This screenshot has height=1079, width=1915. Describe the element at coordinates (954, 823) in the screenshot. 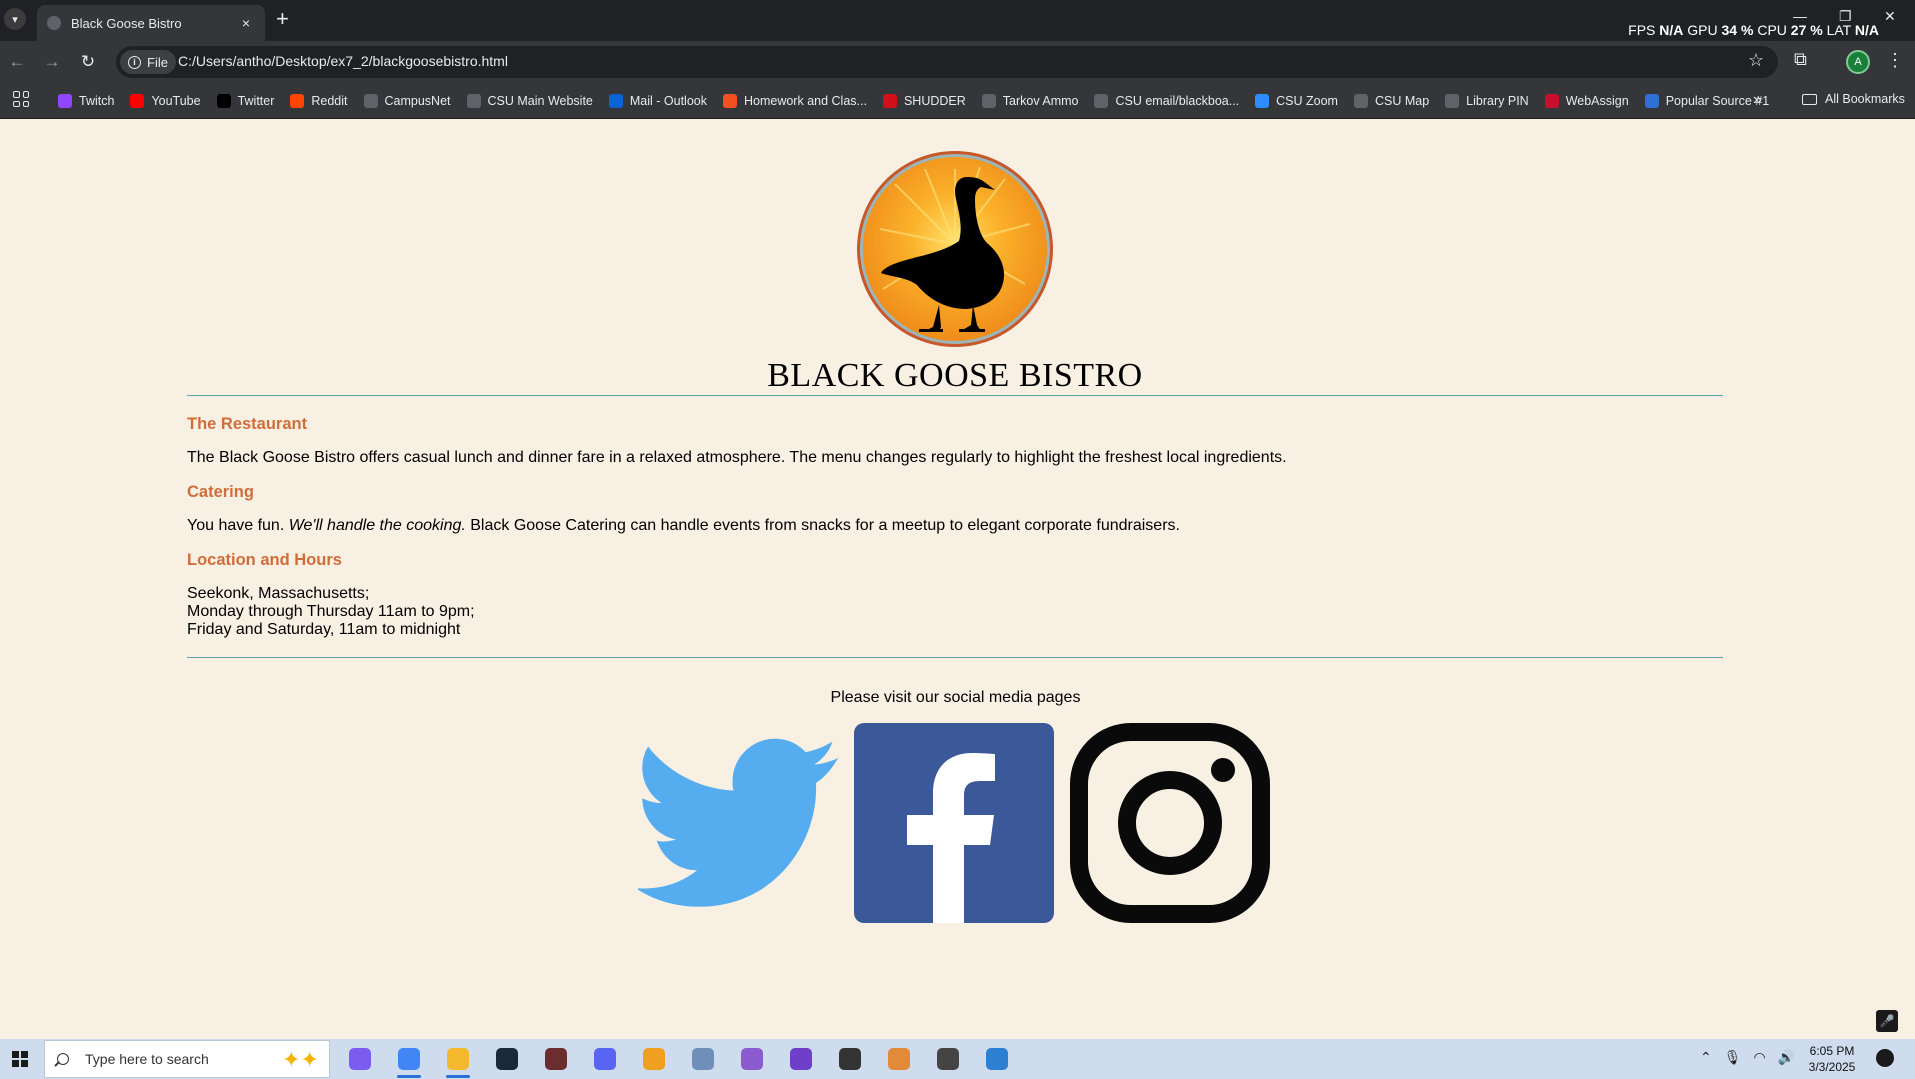

I see `facebook-icon` at that location.